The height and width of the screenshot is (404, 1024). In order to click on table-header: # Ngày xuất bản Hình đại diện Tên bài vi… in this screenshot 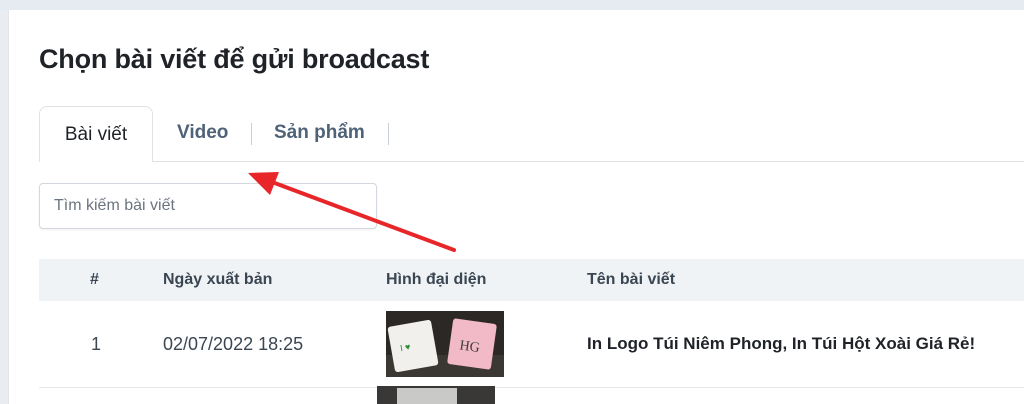, I will do `click(531, 280)`.